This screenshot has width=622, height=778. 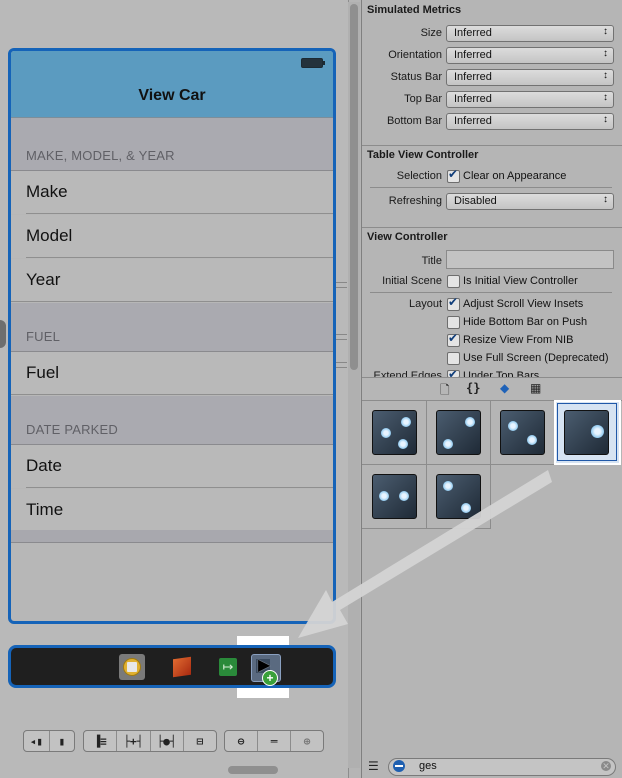 What do you see at coordinates (134, 741) in the screenshot?
I see `pin-button: ├+┤` at bounding box center [134, 741].